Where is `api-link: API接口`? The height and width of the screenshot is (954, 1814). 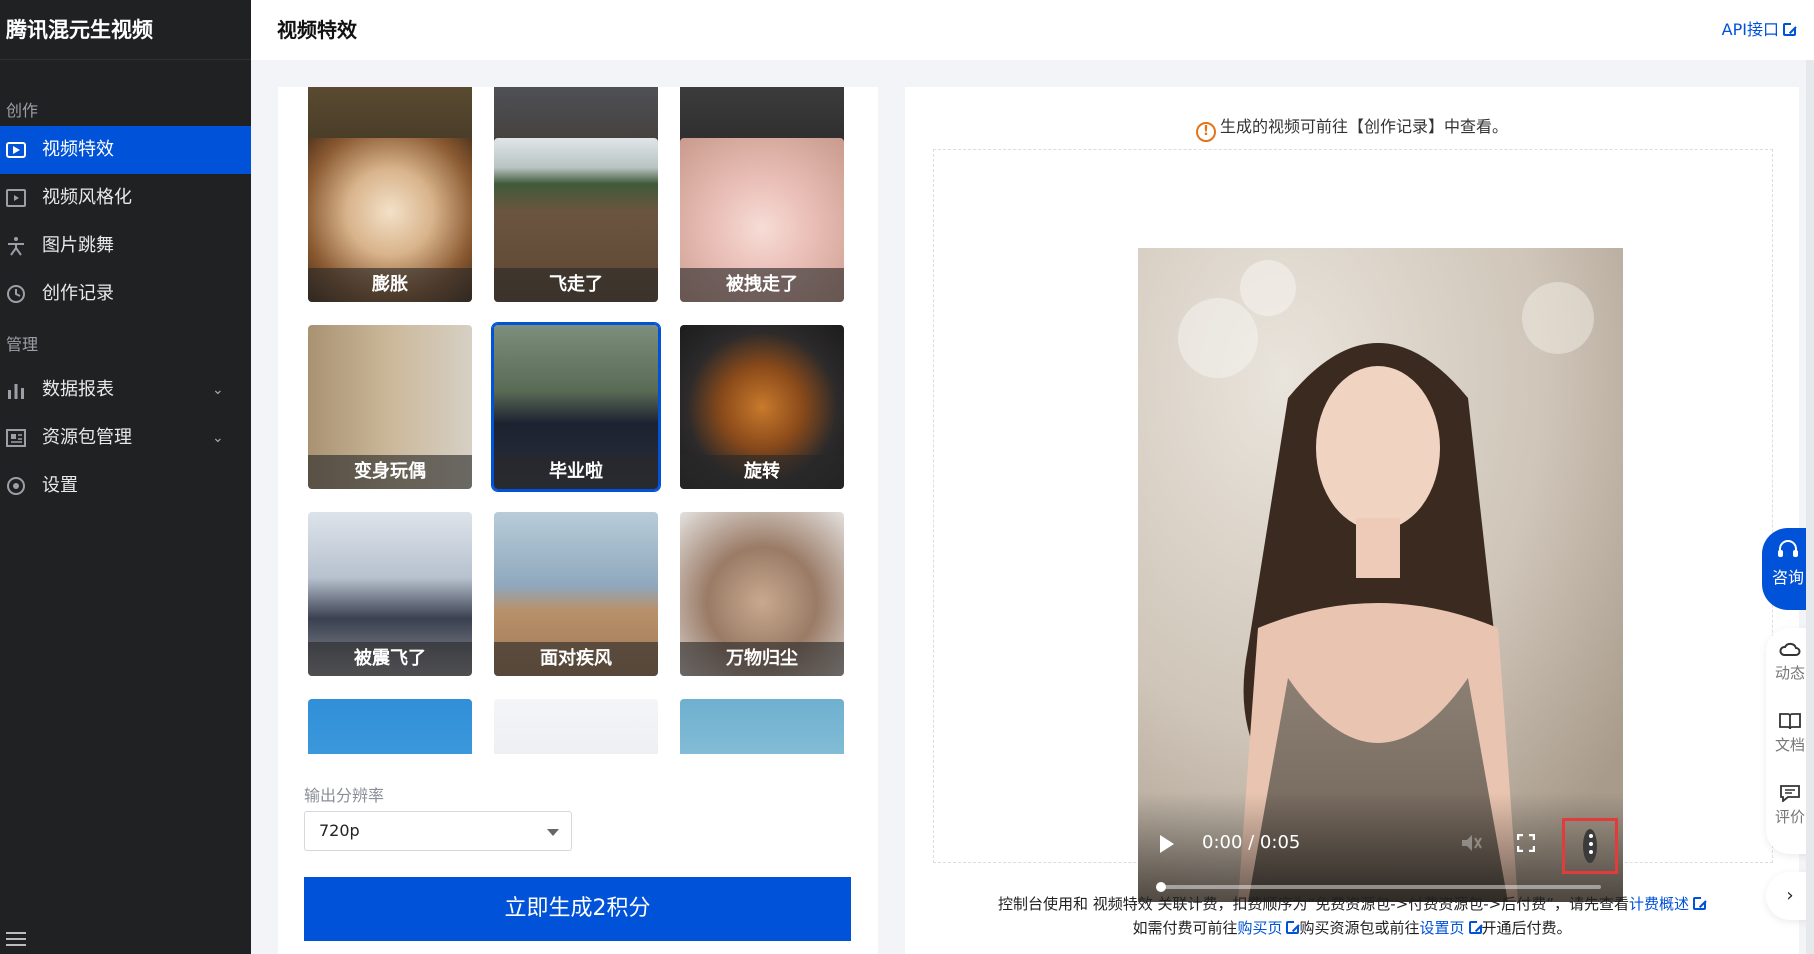 api-link: API接口 is located at coordinates (1759, 28).